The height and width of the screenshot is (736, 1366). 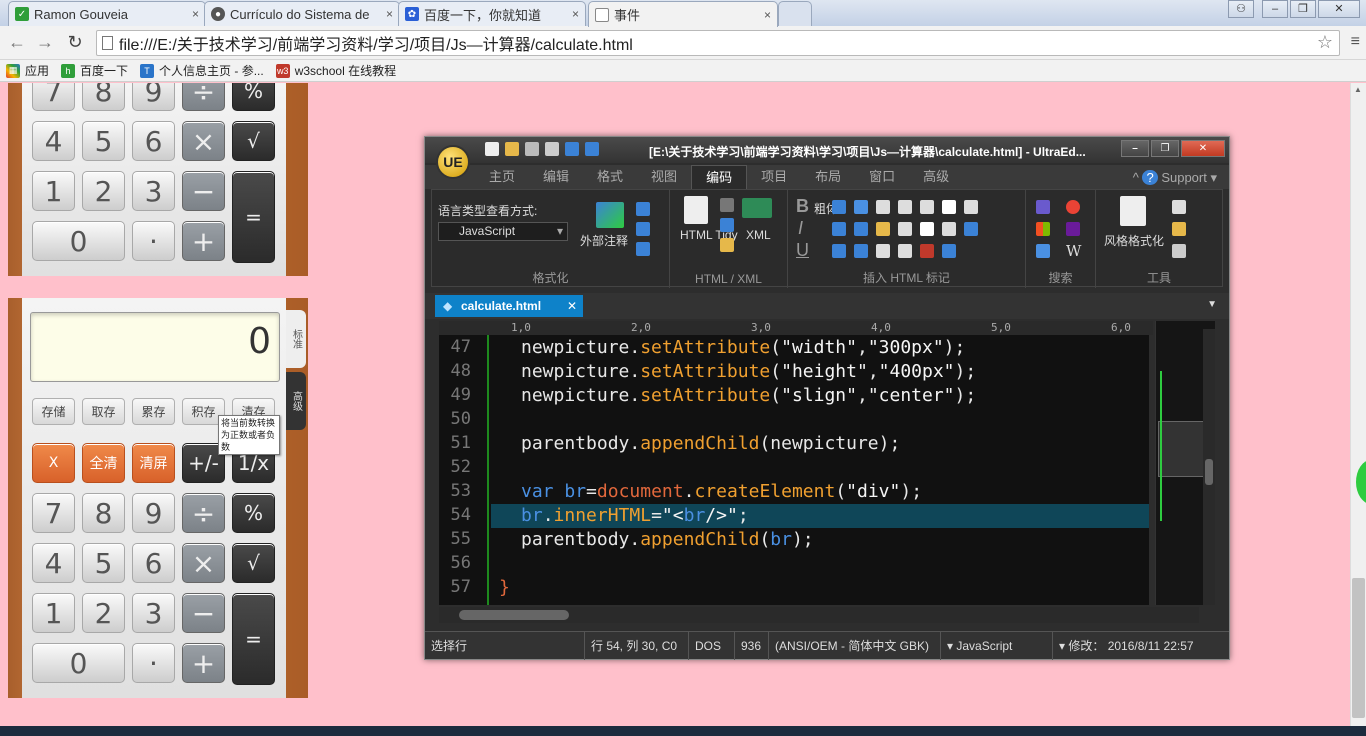 I want to click on calc-bottom-key: +, so click(x=203, y=663).